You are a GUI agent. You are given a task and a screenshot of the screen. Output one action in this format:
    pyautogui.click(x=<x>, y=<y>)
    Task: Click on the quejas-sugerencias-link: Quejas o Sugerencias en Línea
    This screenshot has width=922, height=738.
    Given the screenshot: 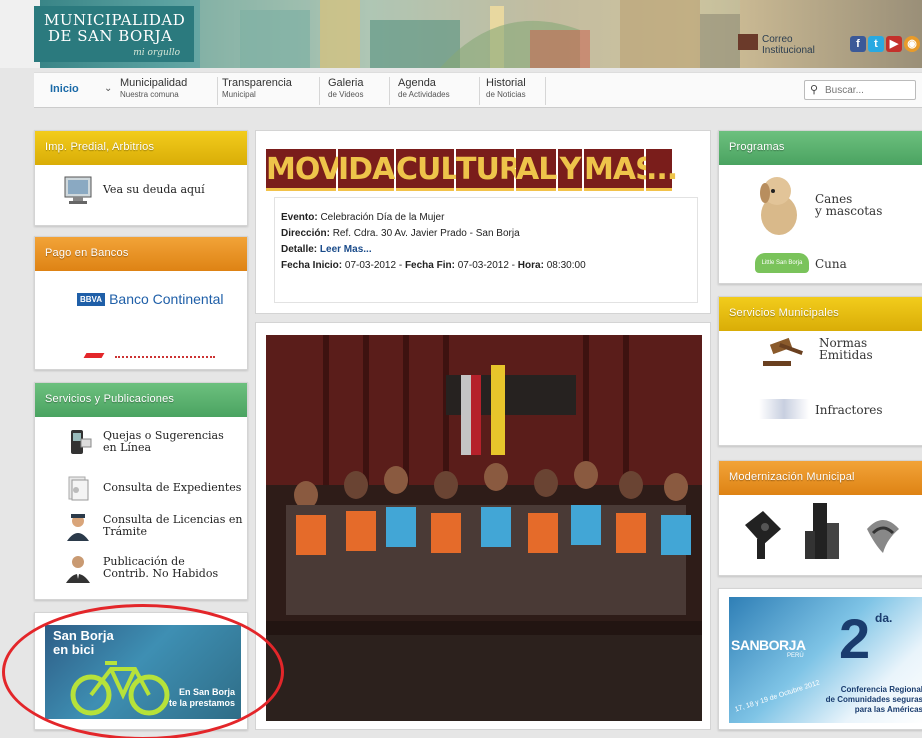 What is the action you would take?
    pyautogui.click(x=143, y=442)
    